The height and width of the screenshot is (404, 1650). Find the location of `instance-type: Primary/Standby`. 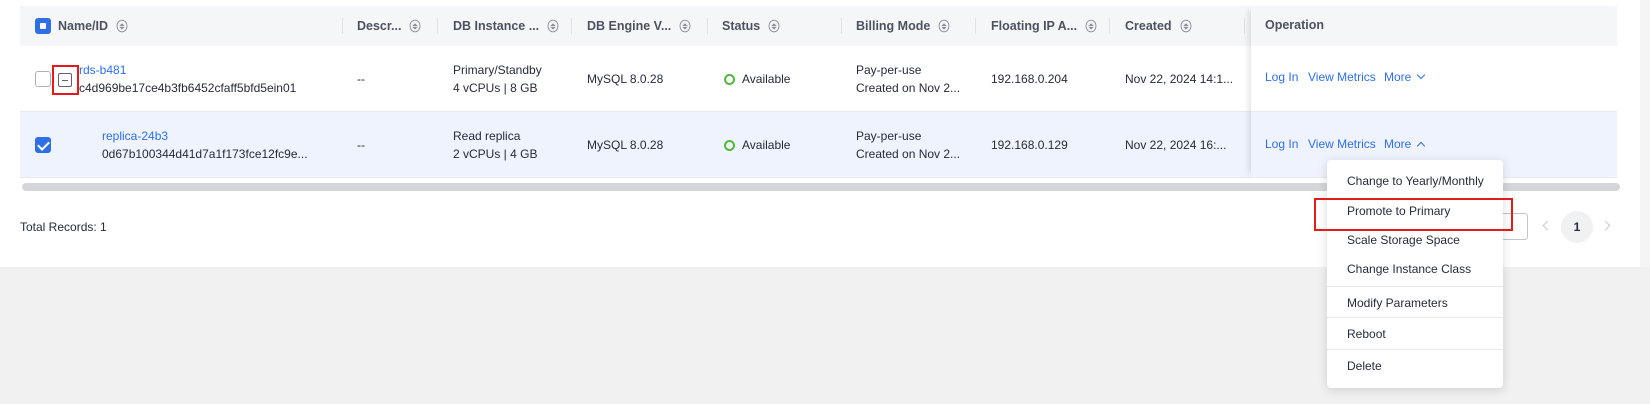

instance-type: Primary/Standby is located at coordinates (497, 70).